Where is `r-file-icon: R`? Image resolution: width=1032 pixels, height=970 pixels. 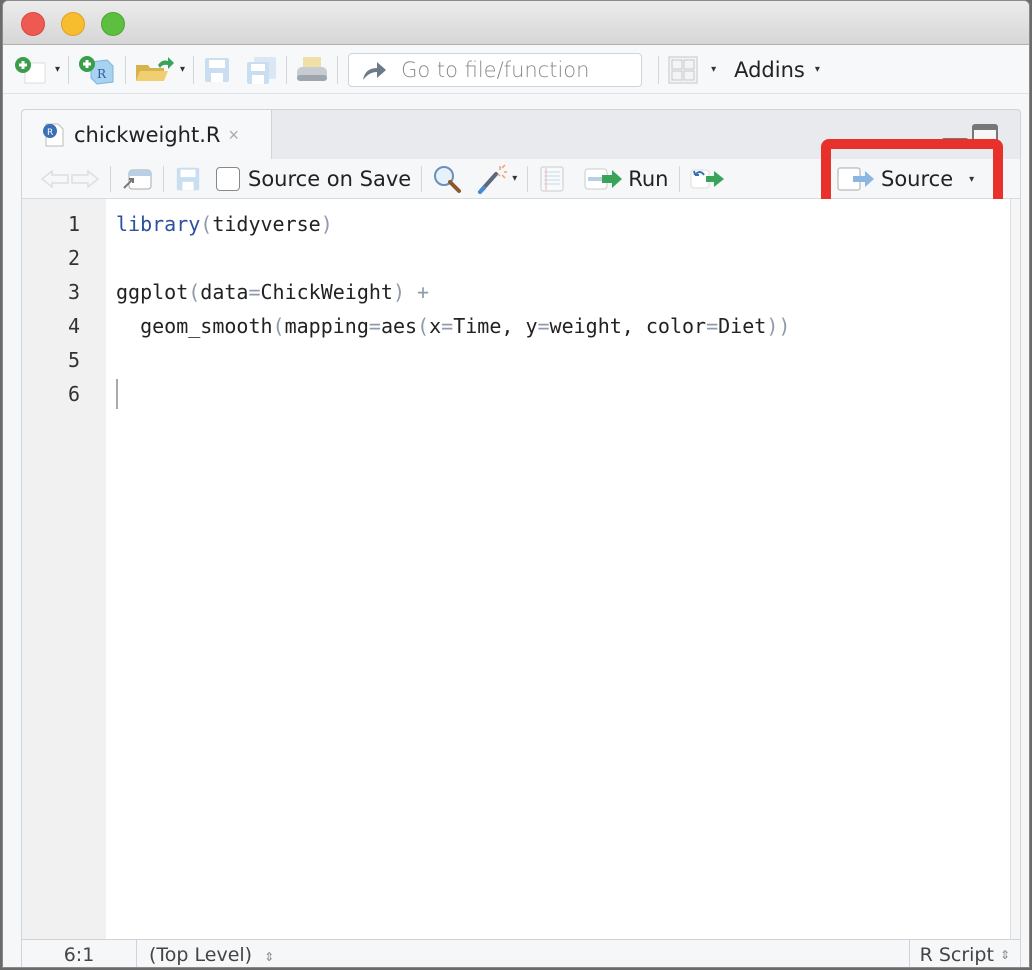
r-file-icon: R is located at coordinates (53, 135).